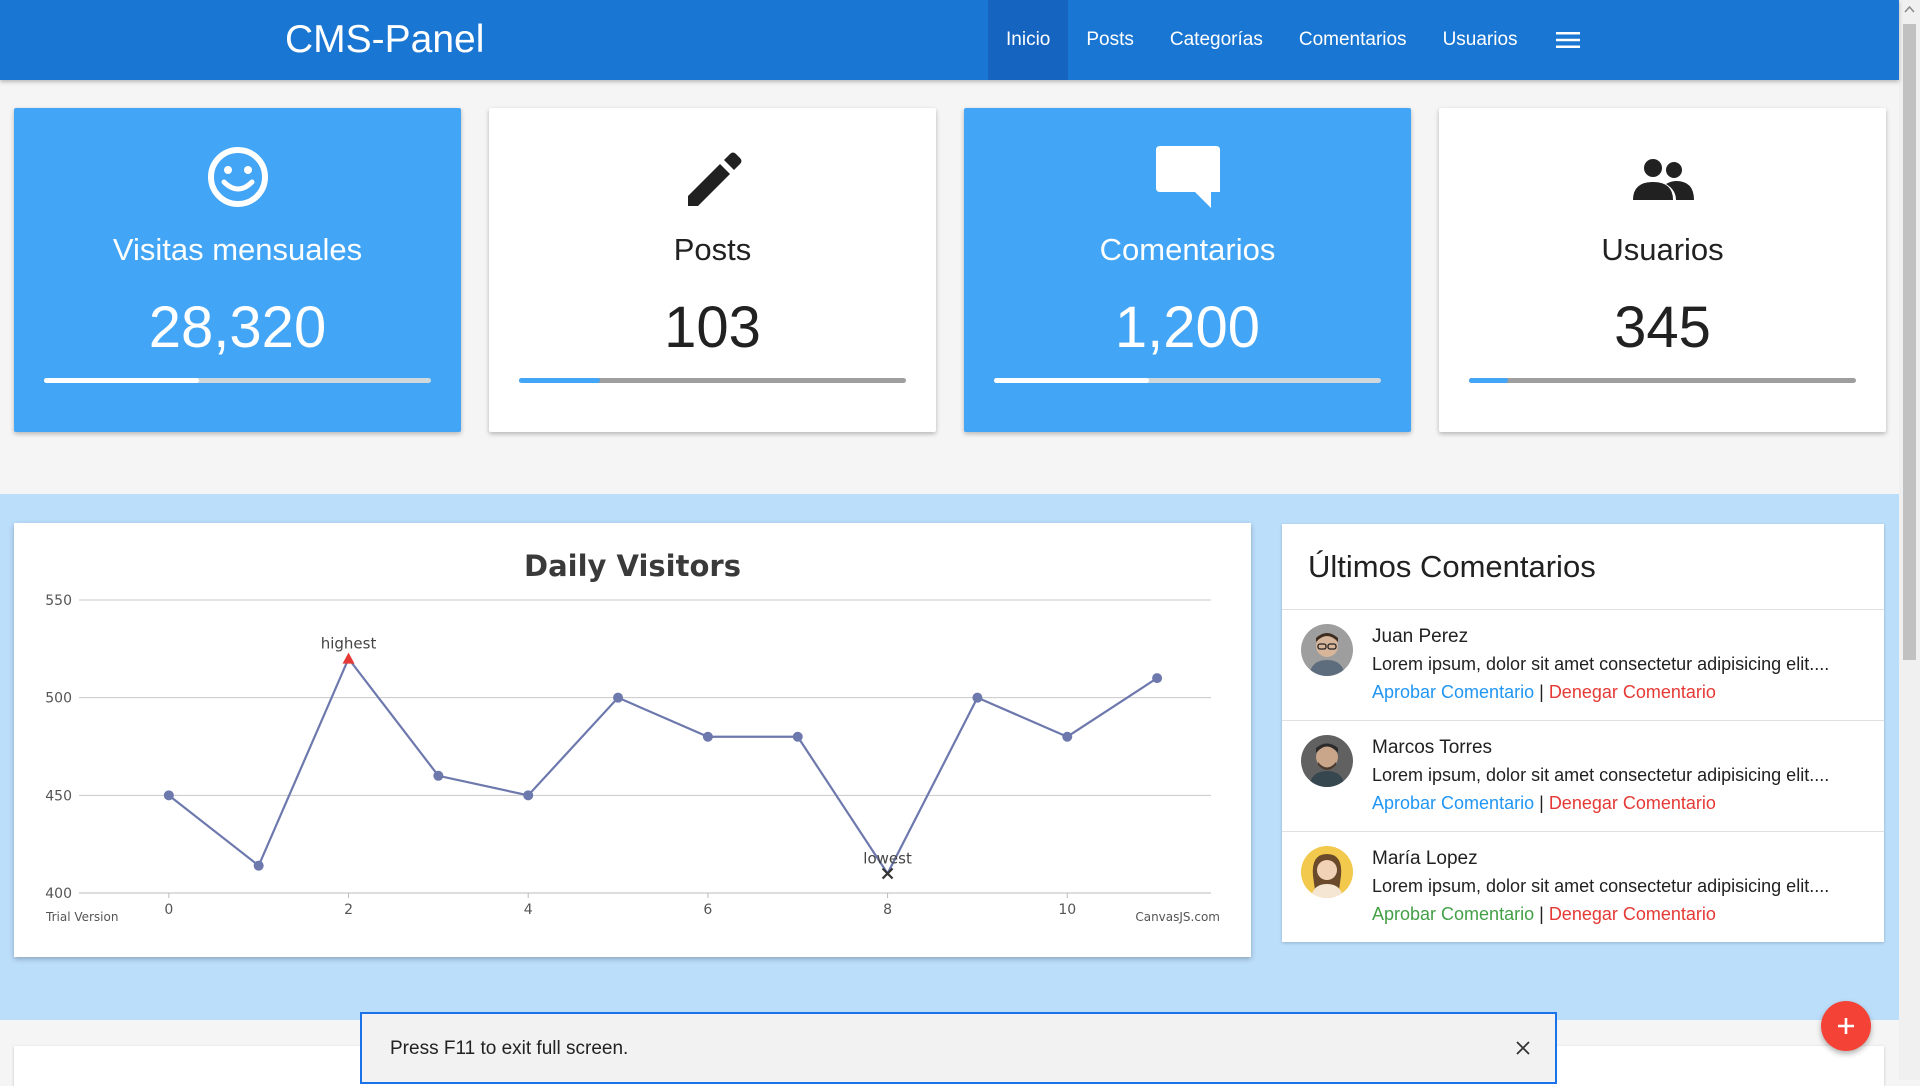 This screenshot has width=1920, height=1086. Describe the element at coordinates (1432, 747) in the screenshot. I see `comment-author: Marcos Torres` at that location.